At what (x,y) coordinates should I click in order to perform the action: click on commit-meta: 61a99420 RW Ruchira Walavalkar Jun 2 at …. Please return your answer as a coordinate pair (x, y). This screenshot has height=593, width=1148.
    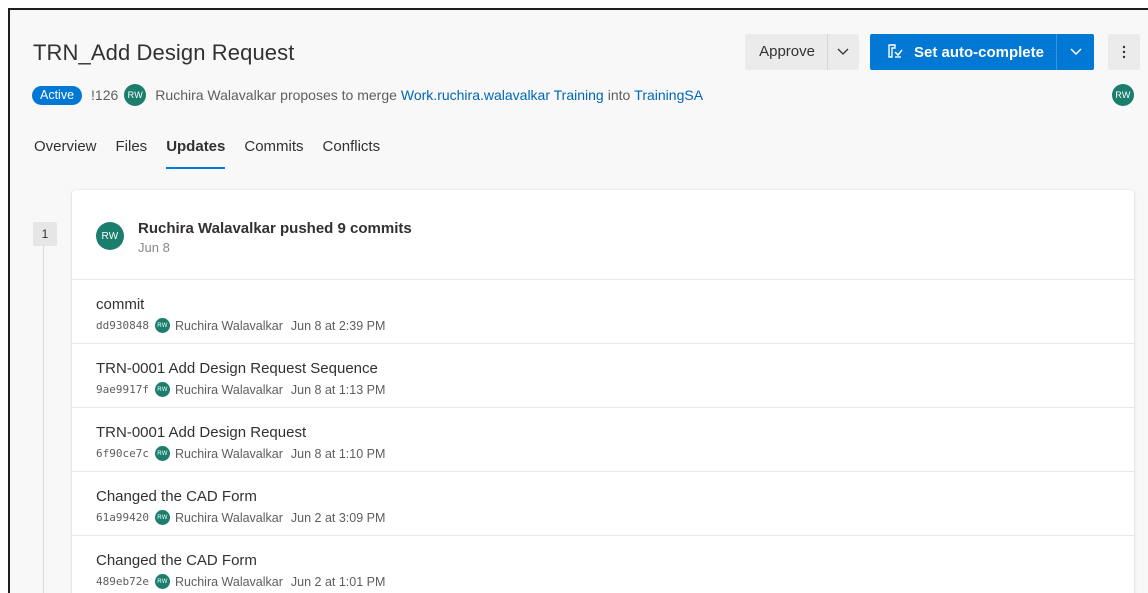
    Looking at the image, I should click on (615, 517).